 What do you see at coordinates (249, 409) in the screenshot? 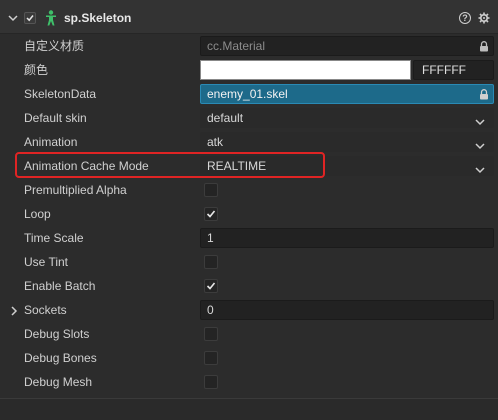
I see `inspector-footer` at bounding box center [249, 409].